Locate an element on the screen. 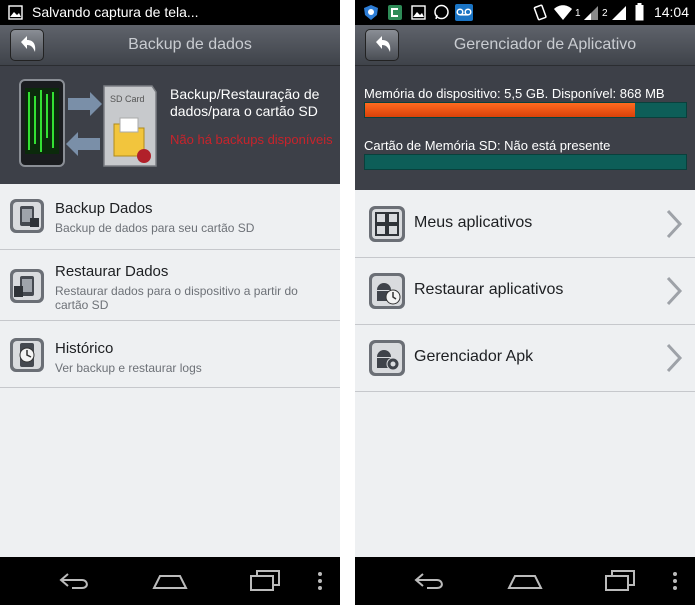  device-memory-bar is located at coordinates (525, 110).